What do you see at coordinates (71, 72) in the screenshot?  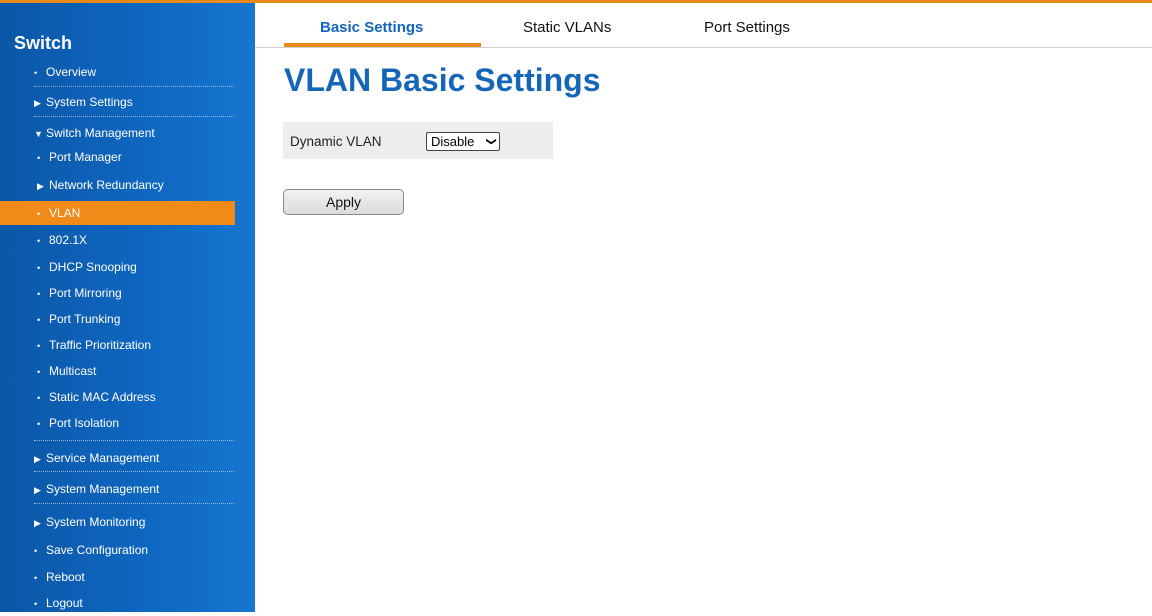 I see `sidebar-item-label: Overview` at bounding box center [71, 72].